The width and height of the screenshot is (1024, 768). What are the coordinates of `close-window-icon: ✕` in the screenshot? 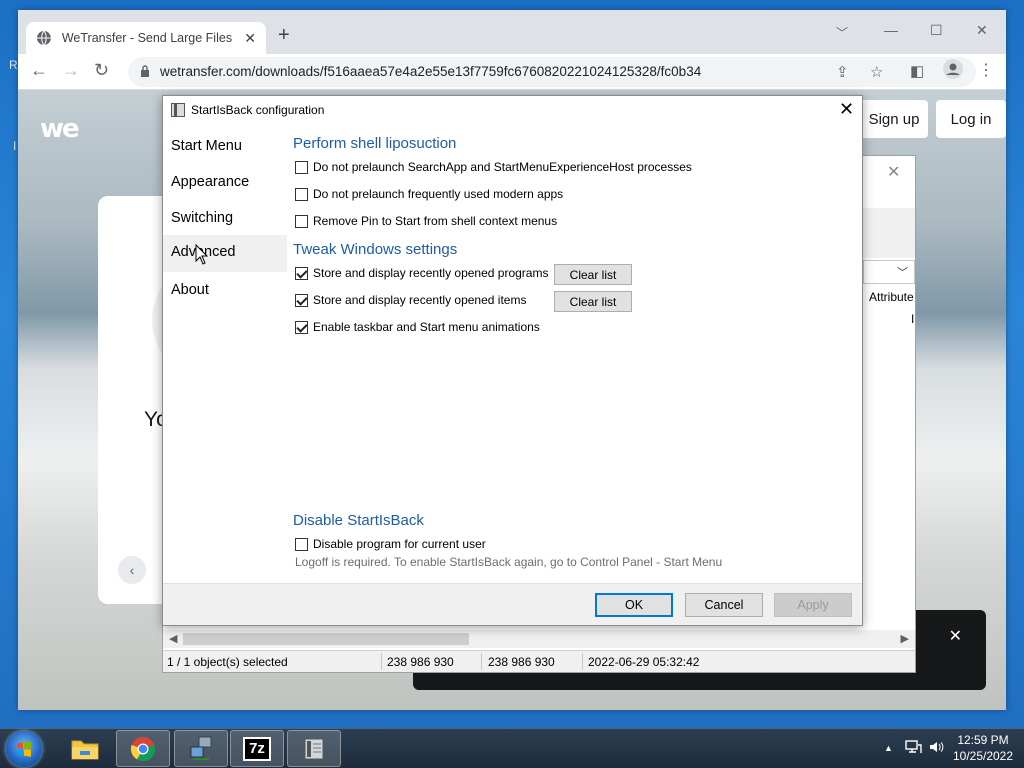 It's located at (982, 30).